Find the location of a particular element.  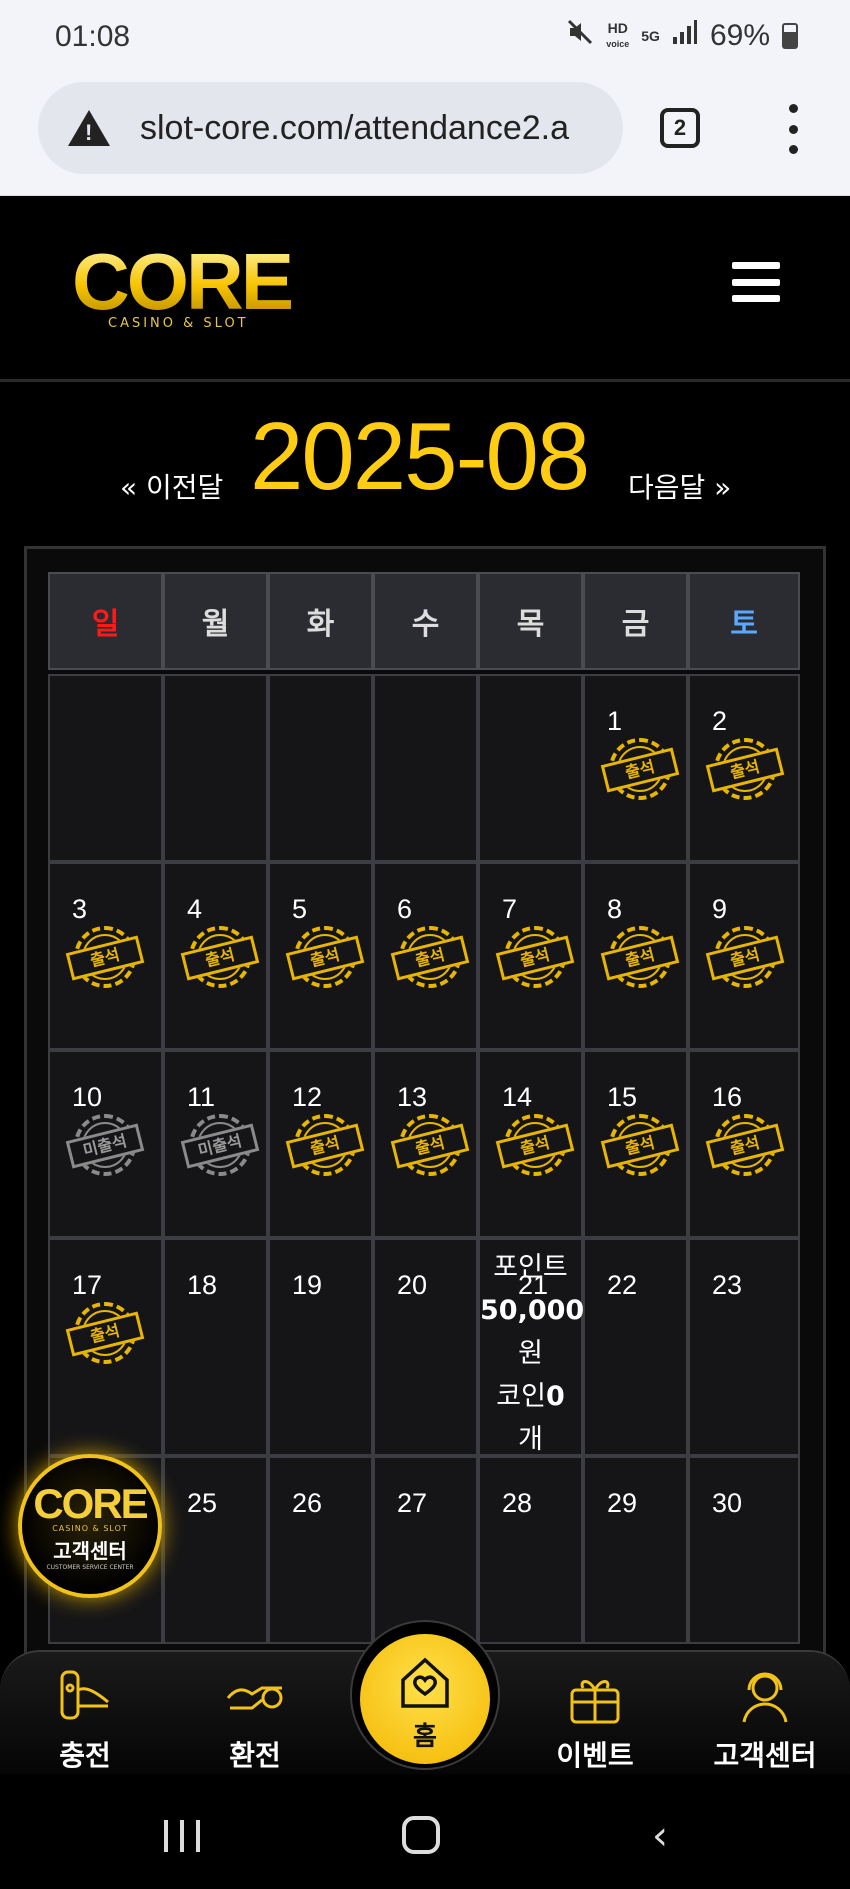

prev-month-link: « 이전달 is located at coordinates (171, 486).